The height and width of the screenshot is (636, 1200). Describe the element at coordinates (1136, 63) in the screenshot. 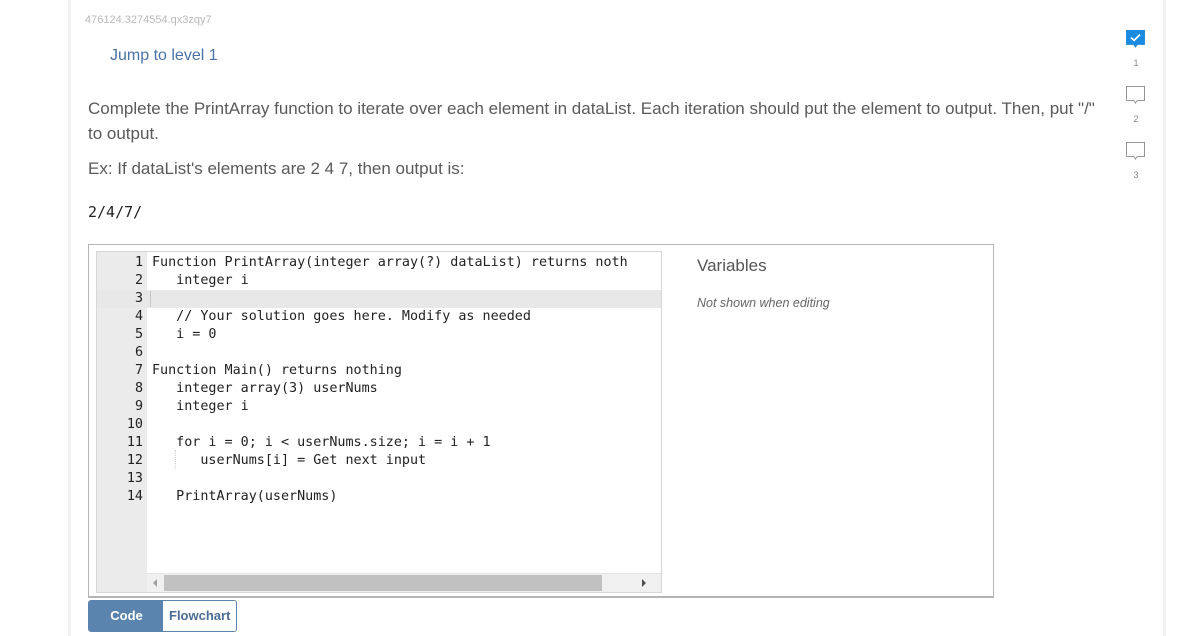

I see `level-number: 1` at that location.